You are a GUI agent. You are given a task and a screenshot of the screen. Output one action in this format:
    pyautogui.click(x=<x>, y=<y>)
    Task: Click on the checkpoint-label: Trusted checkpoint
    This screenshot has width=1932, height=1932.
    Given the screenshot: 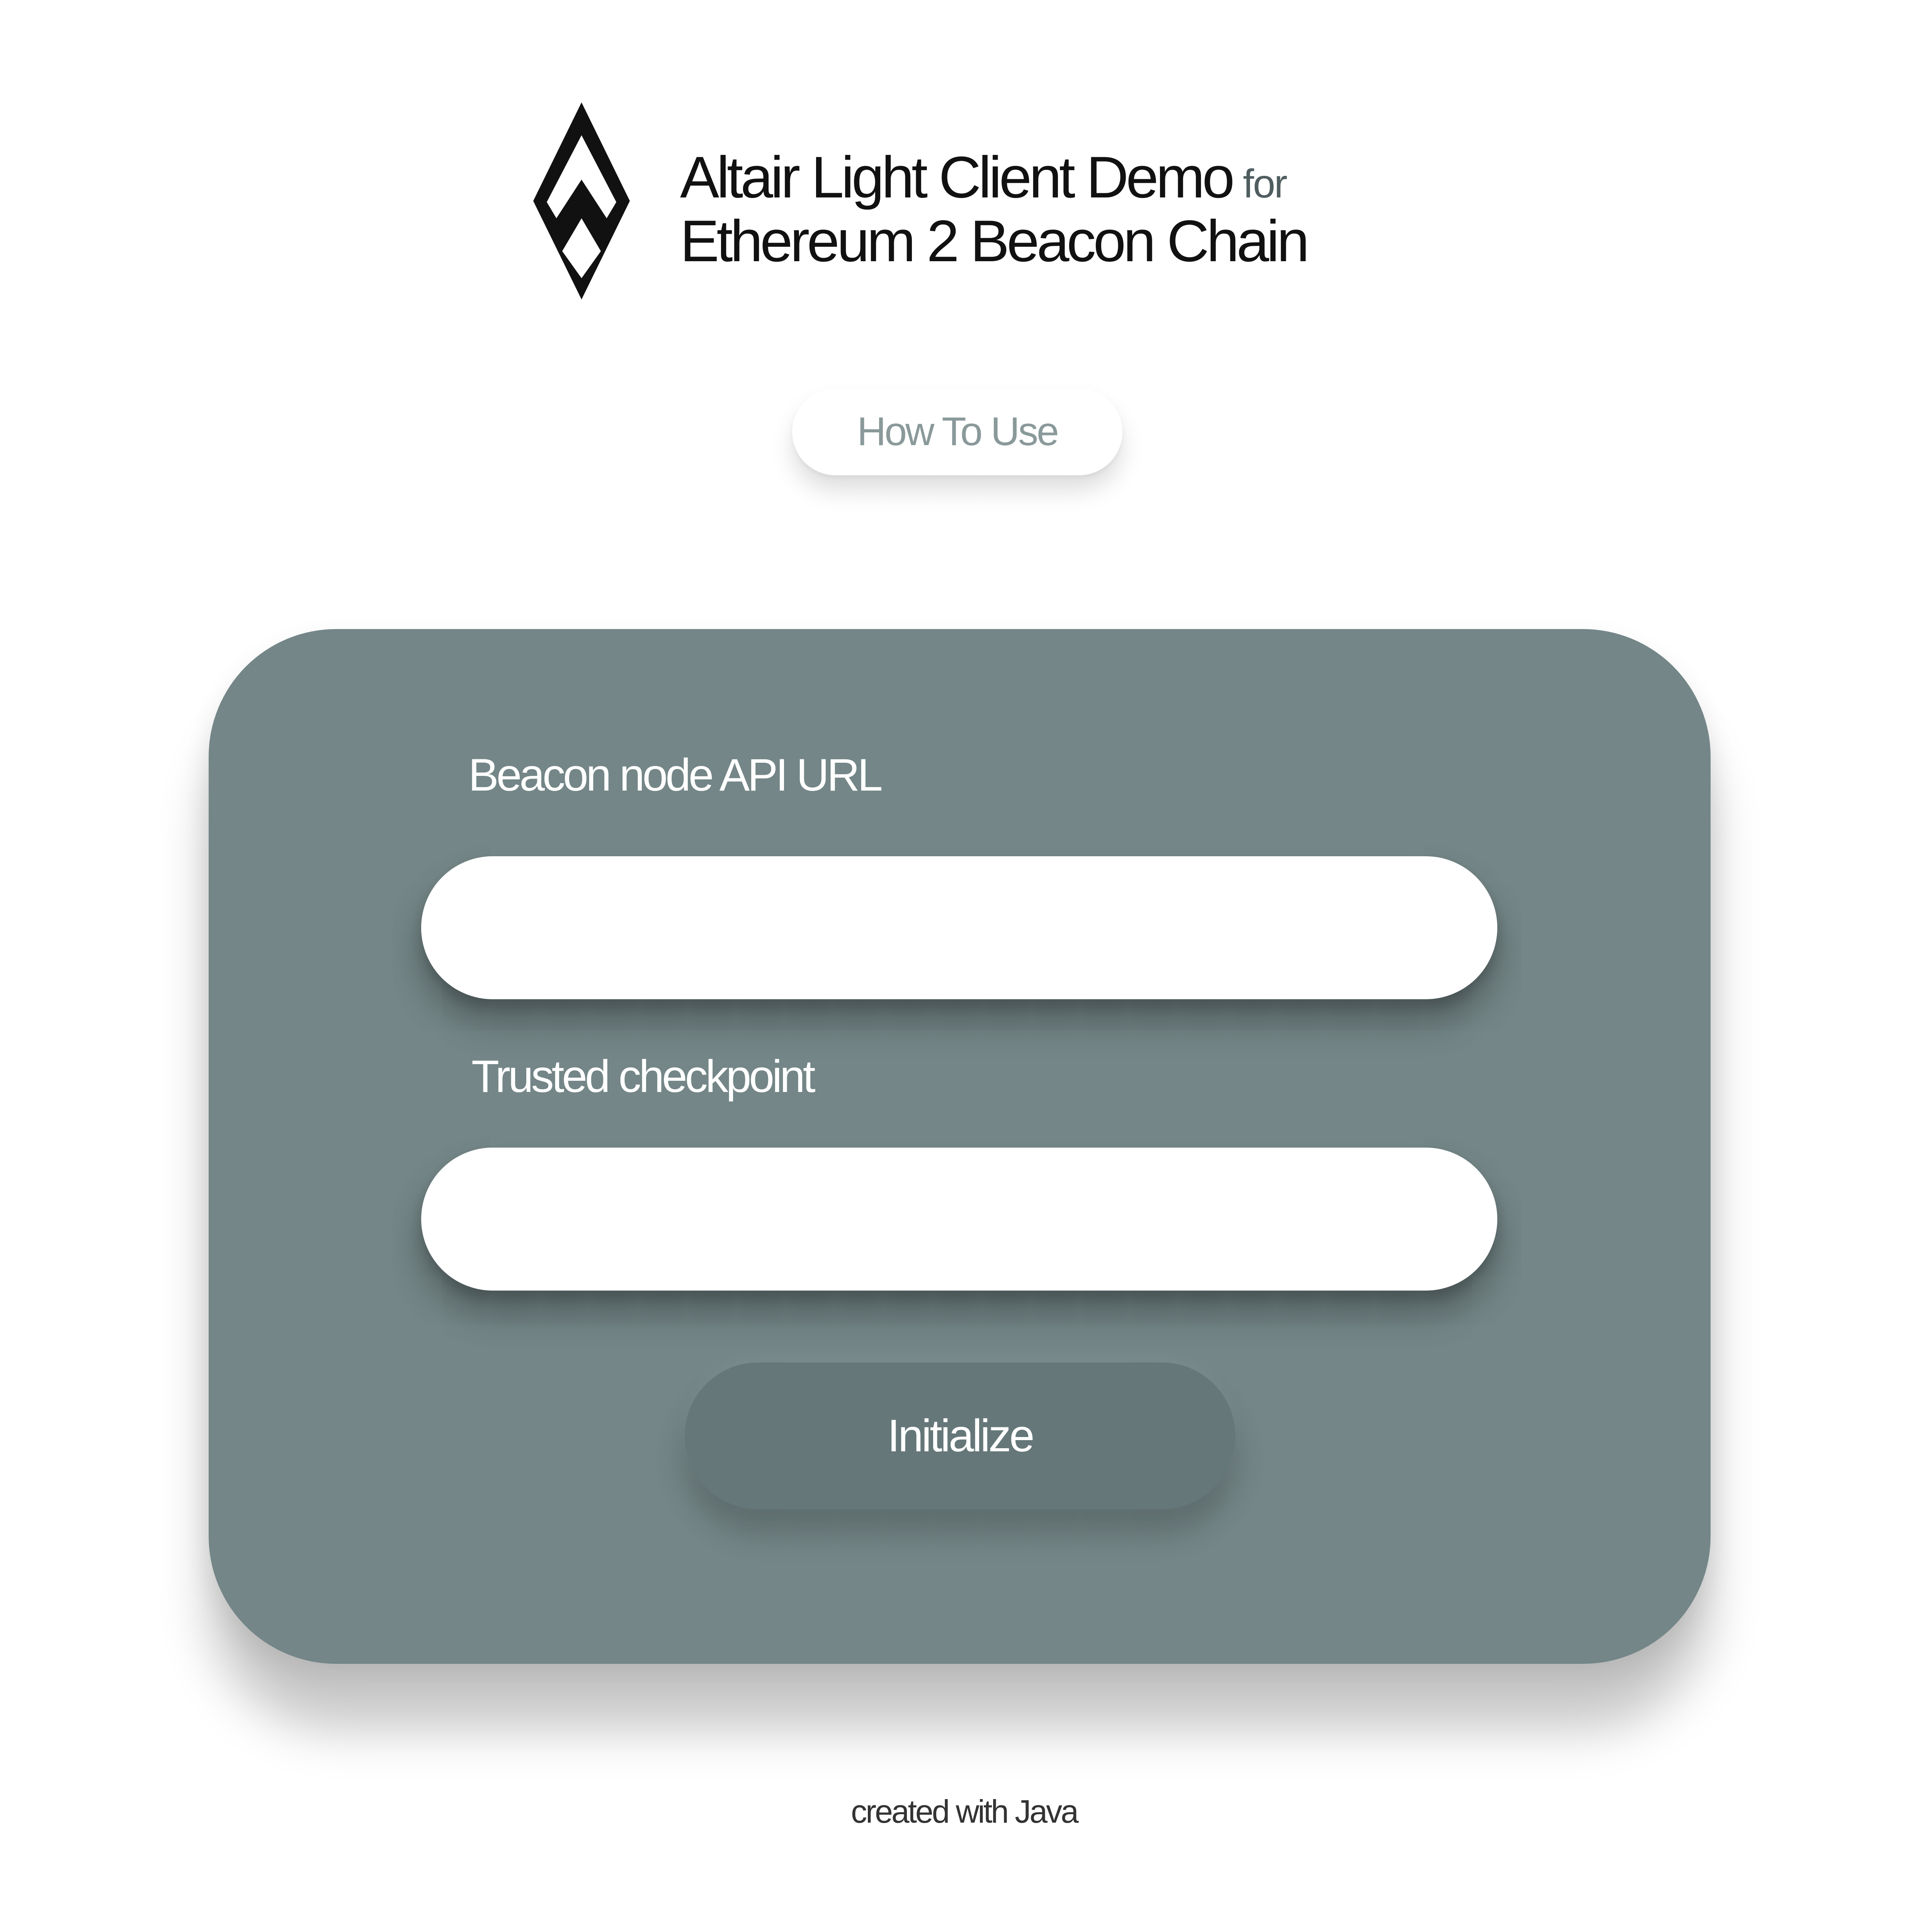 What is the action you would take?
    pyautogui.click(x=643, y=1077)
    